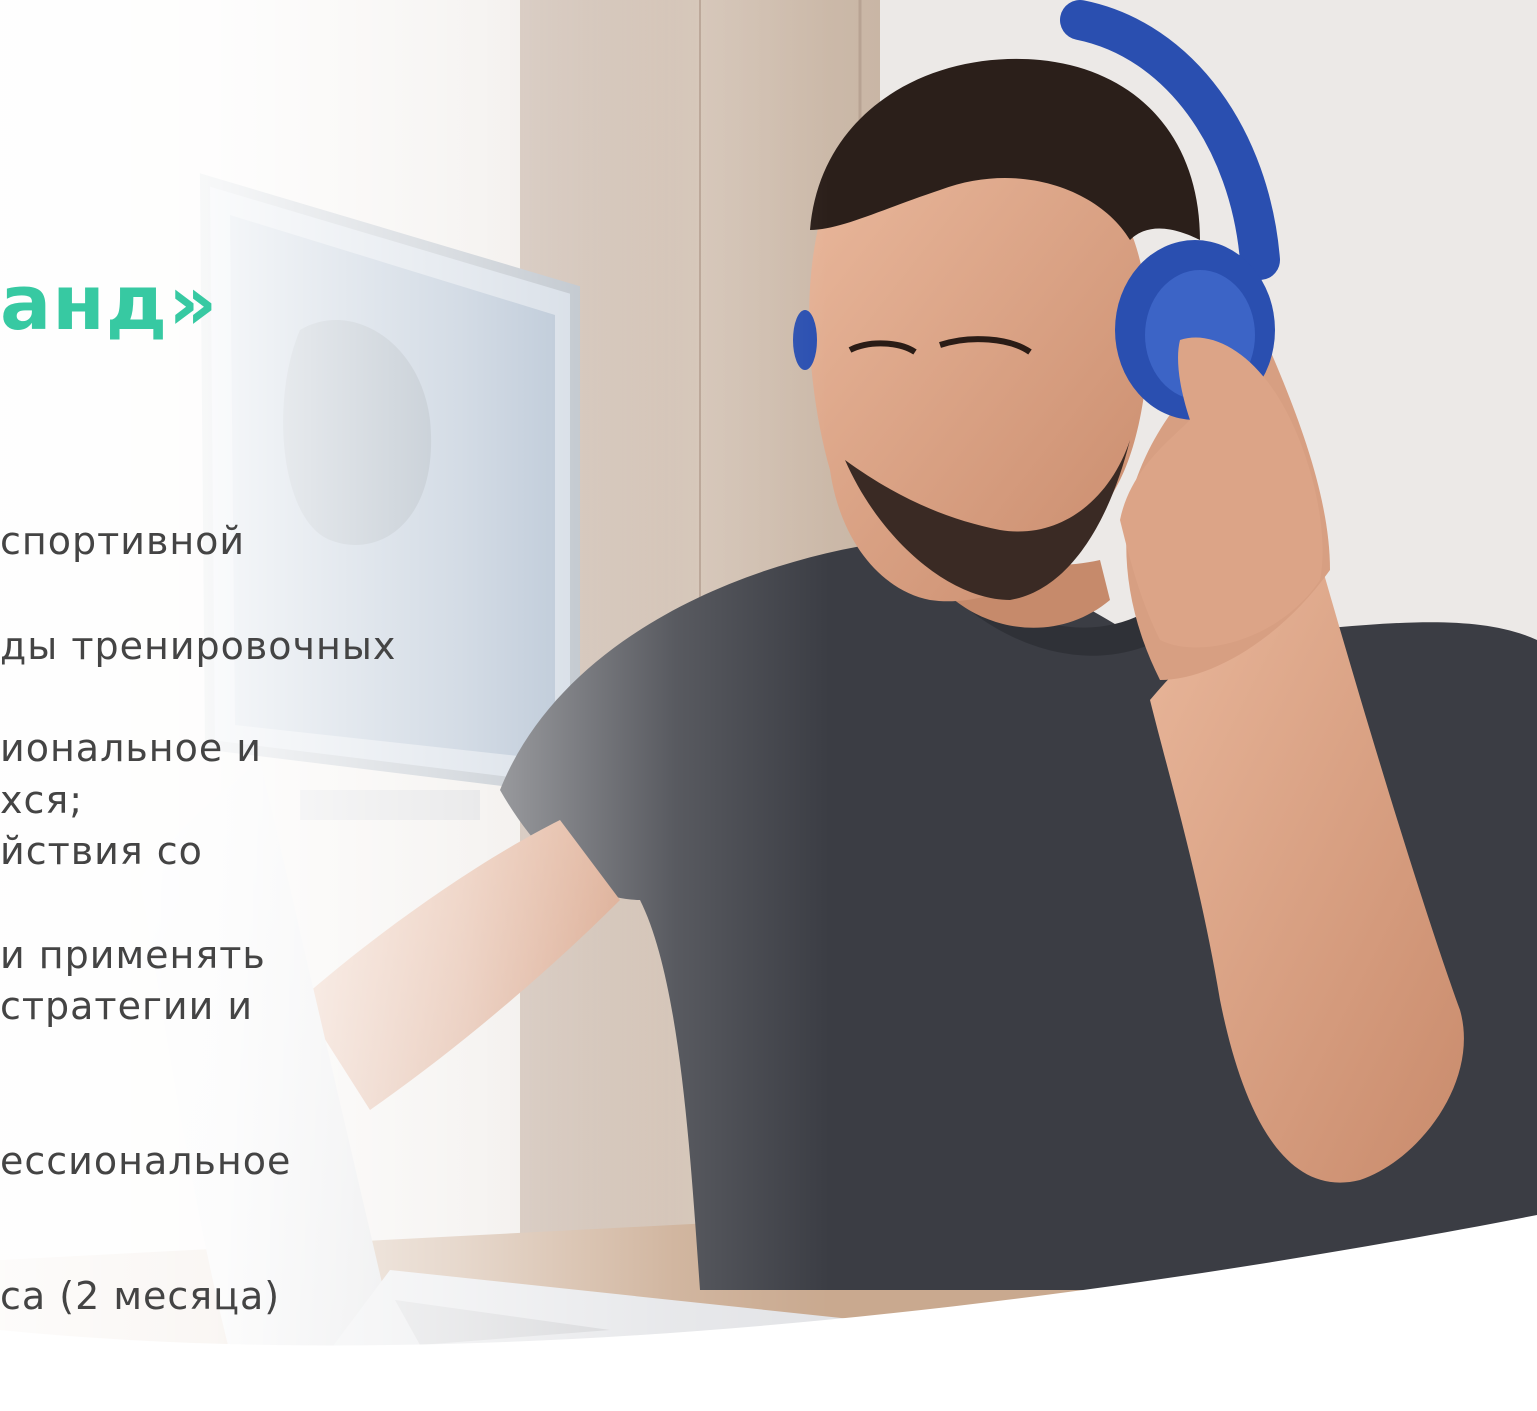 The image size is (1537, 1411). What do you see at coordinates (131, 748) in the screenshot?
I see `list-line-3: иональное и` at bounding box center [131, 748].